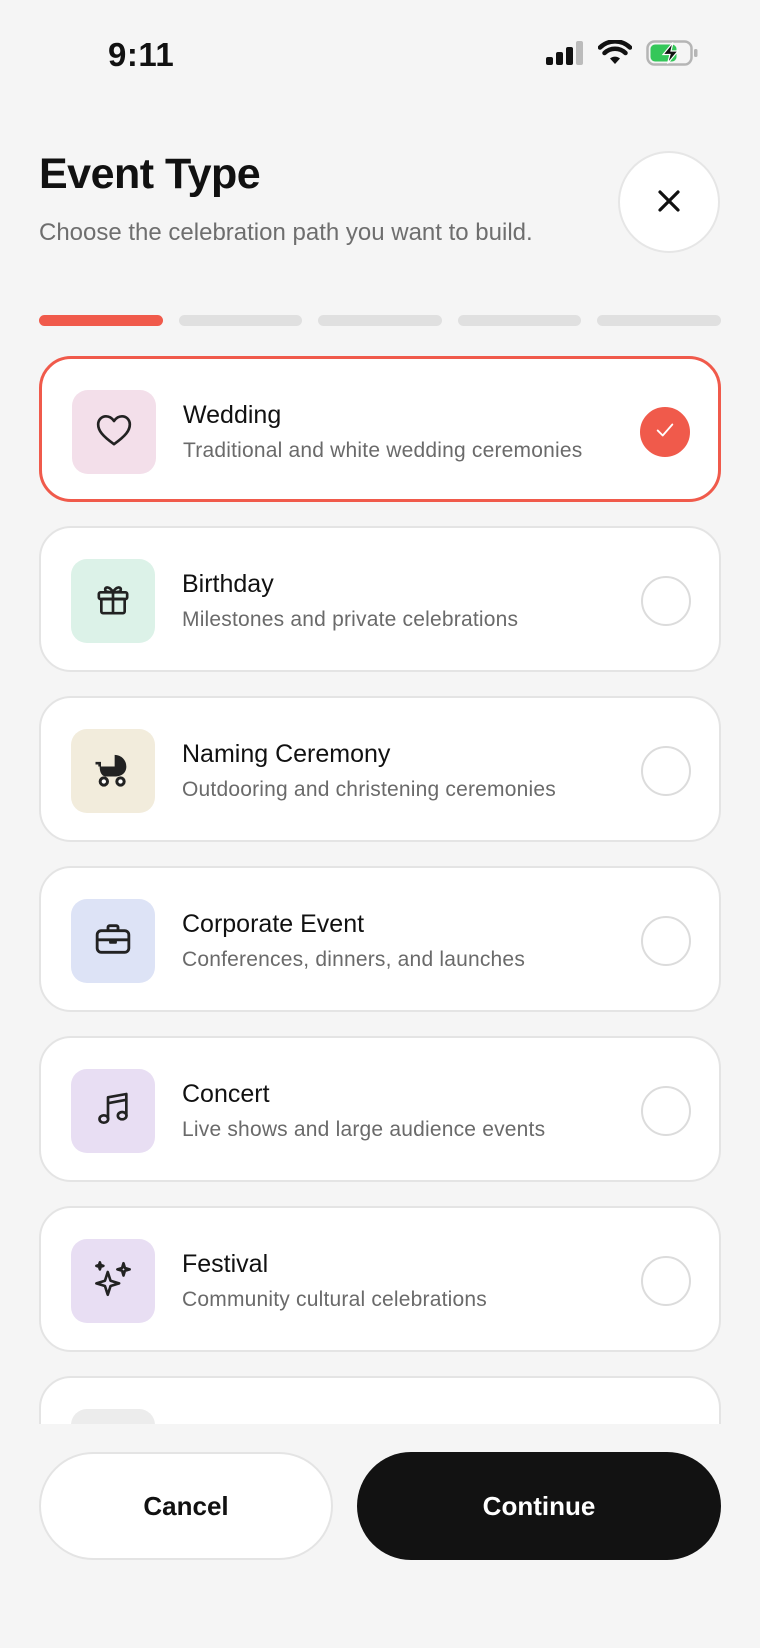  I want to click on footer-actions: Cancel Continue, so click(380, 1536).